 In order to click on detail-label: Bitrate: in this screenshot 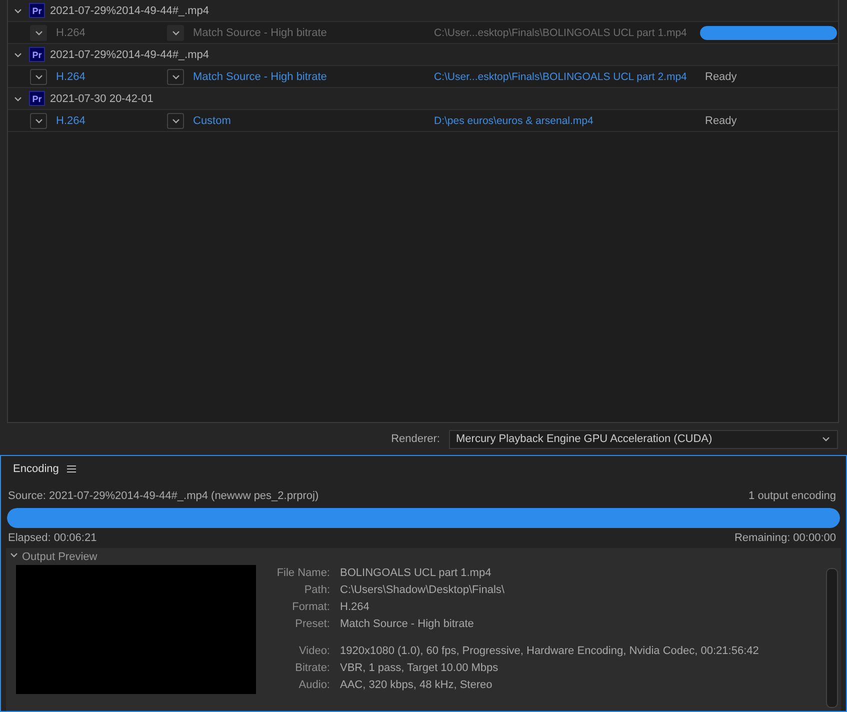, I will do `click(312, 668)`.